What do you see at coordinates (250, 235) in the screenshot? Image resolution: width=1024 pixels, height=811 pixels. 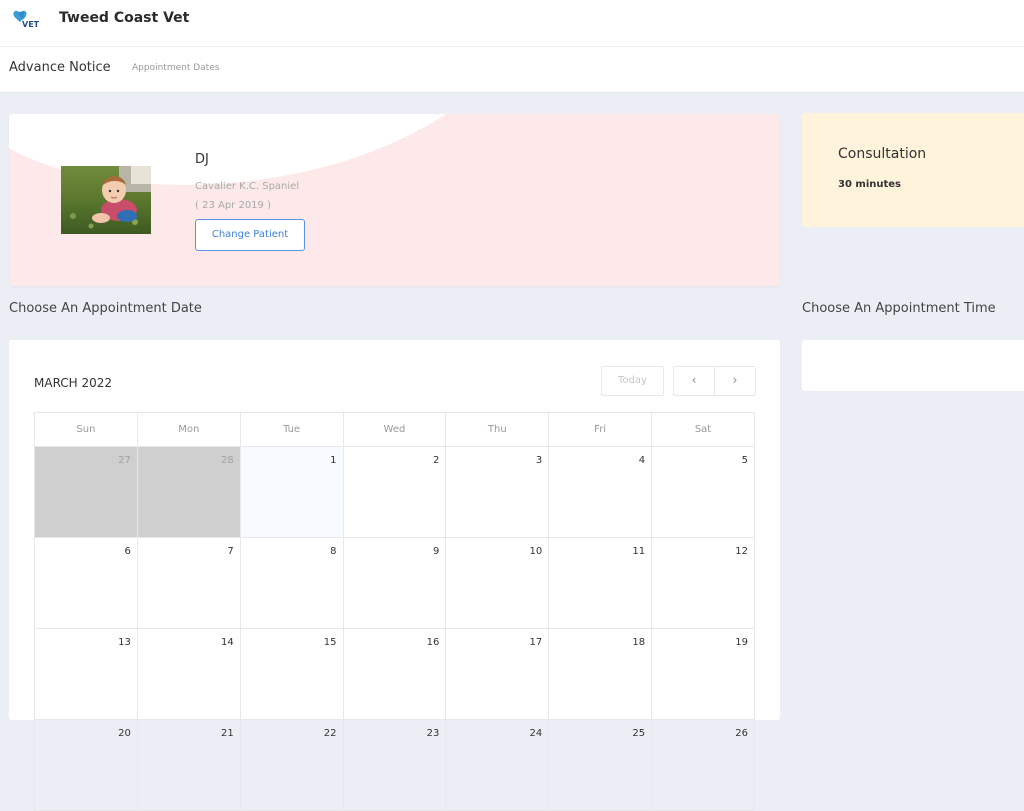 I see `change-patient-button: Change Patient` at bounding box center [250, 235].